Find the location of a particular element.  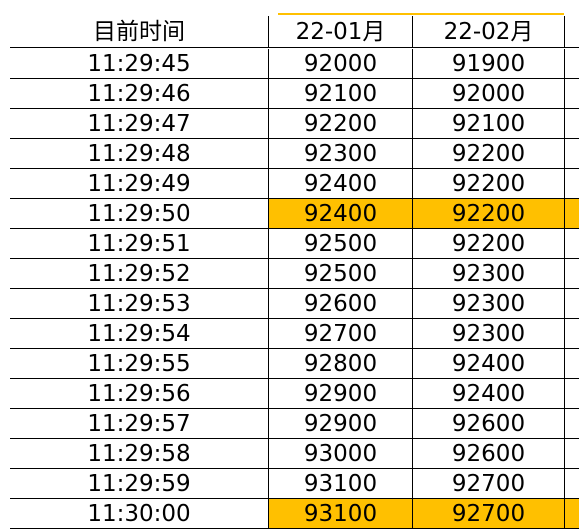

time-cell: 11:30:00 is located at coordinates (139, 514).